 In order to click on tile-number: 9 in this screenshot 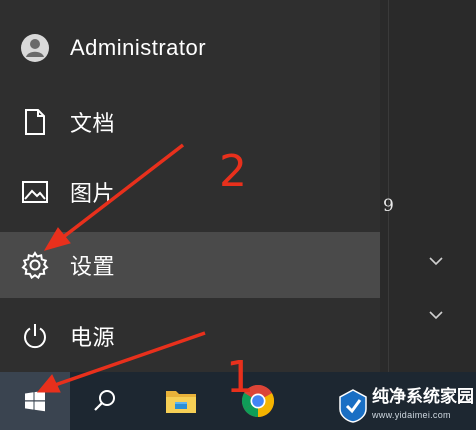, I will do `click(388, 206)`.